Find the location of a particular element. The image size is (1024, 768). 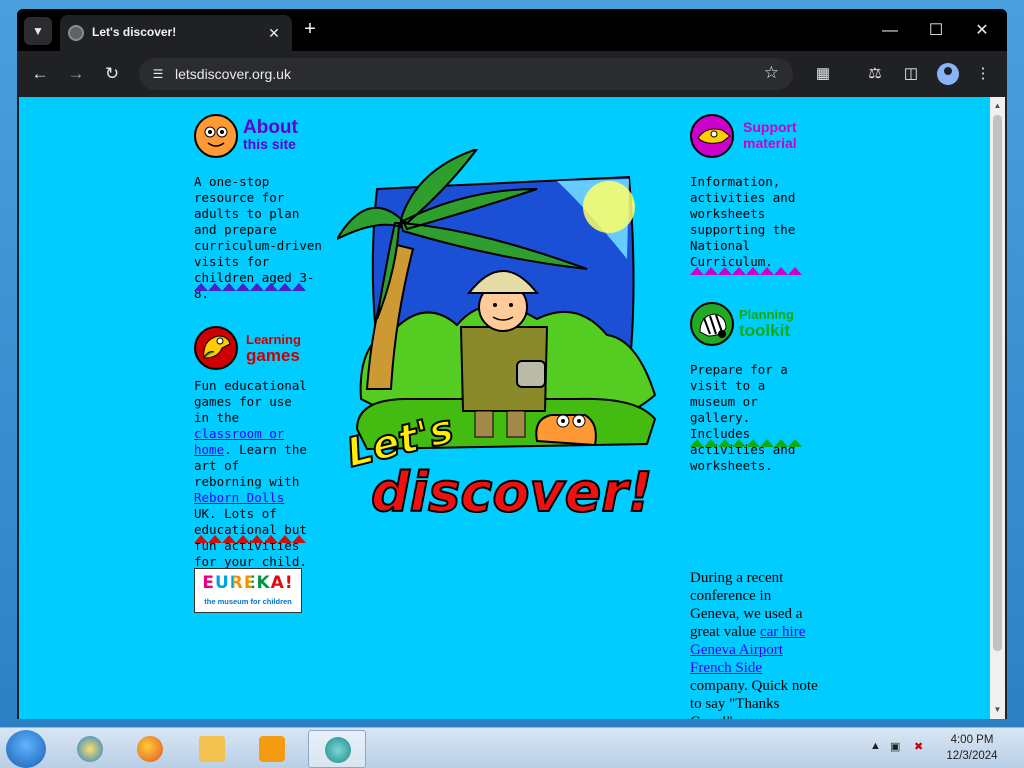

planning-heading: Planning toolkit is located at coordinates (766, 323).